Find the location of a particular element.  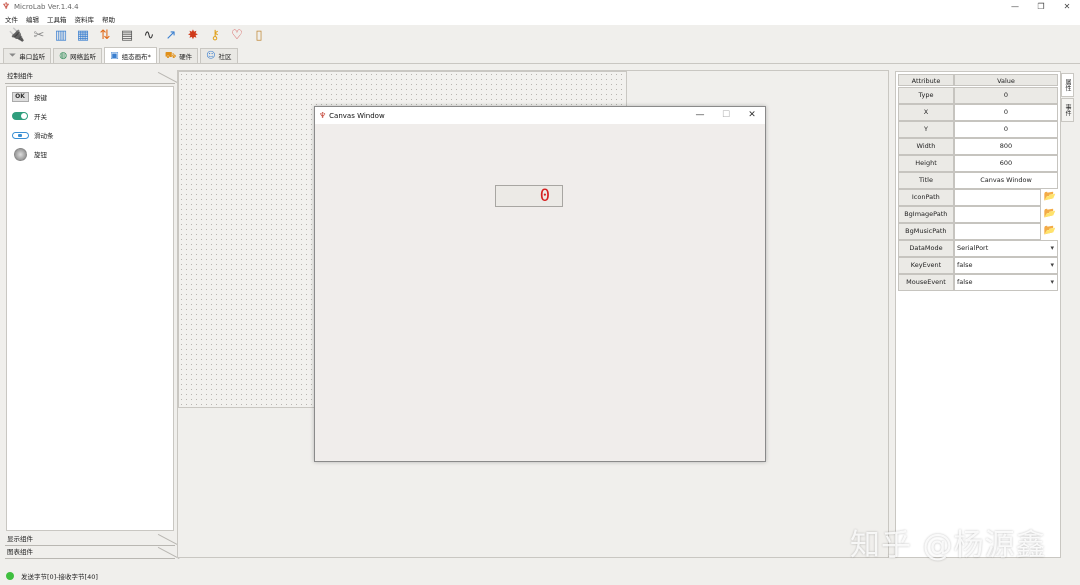

connection-status-icon is located at coordinates (10, 576).